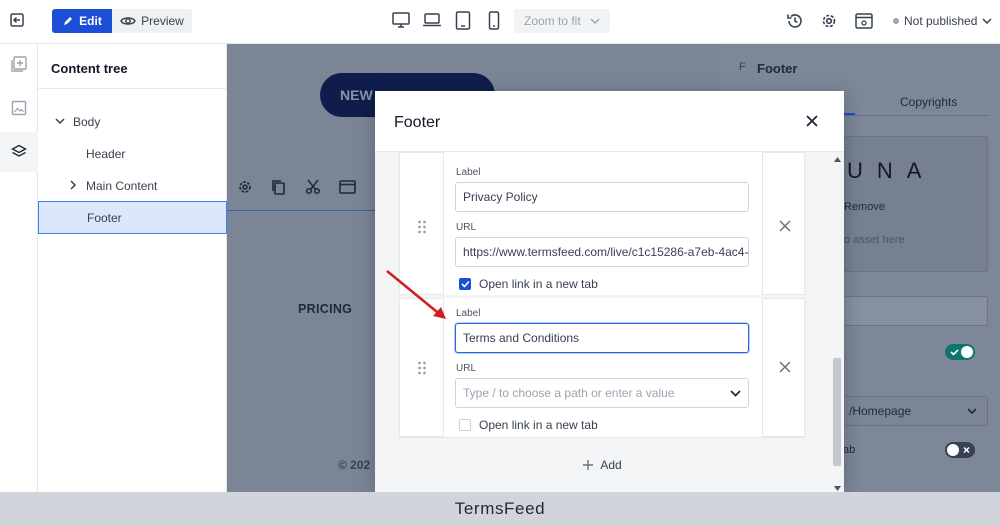 This screenshot has height=526, width=1000. I want to click on image-icon, so click(19, 108).